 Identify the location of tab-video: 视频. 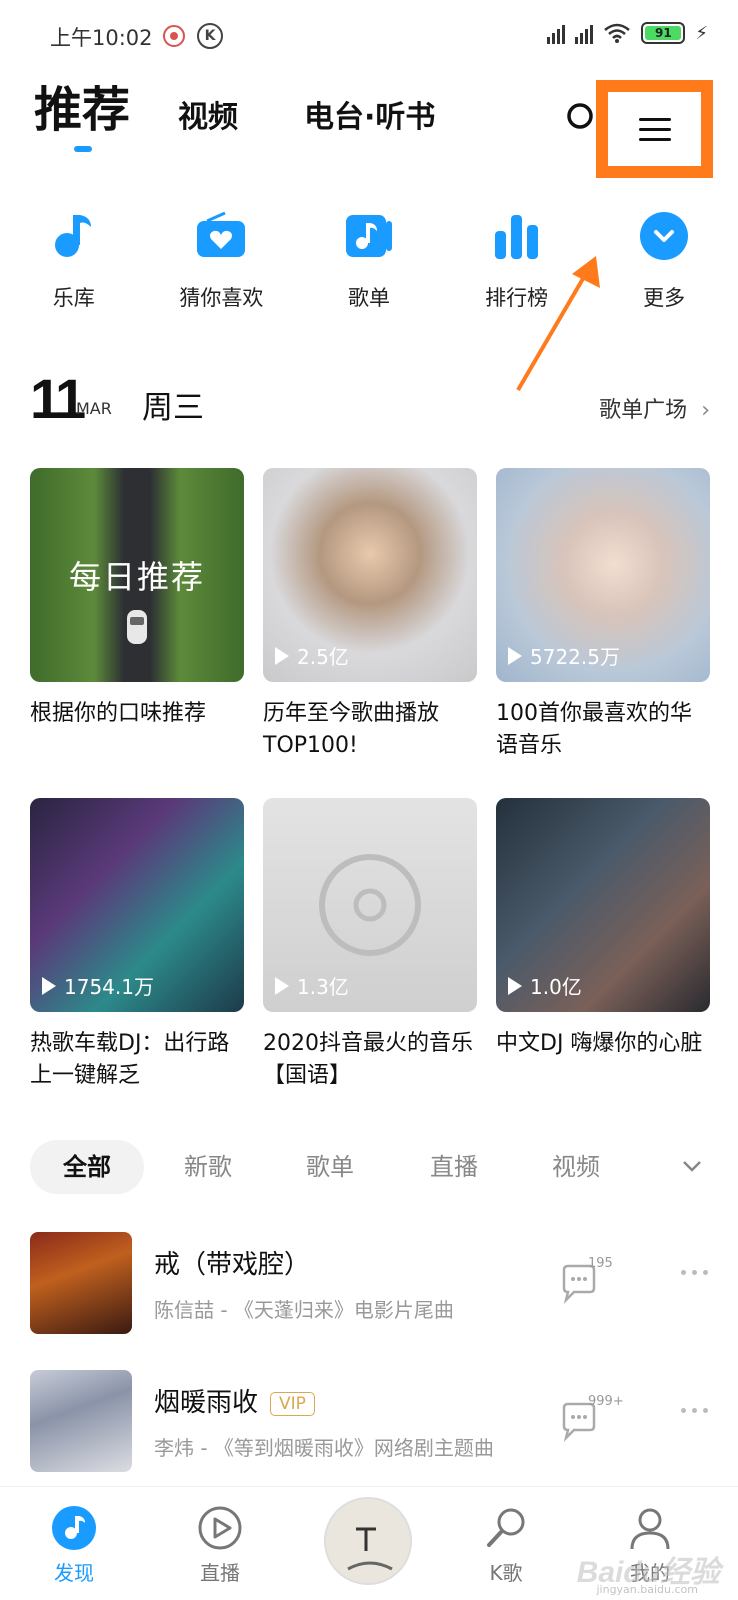
(208, 125).